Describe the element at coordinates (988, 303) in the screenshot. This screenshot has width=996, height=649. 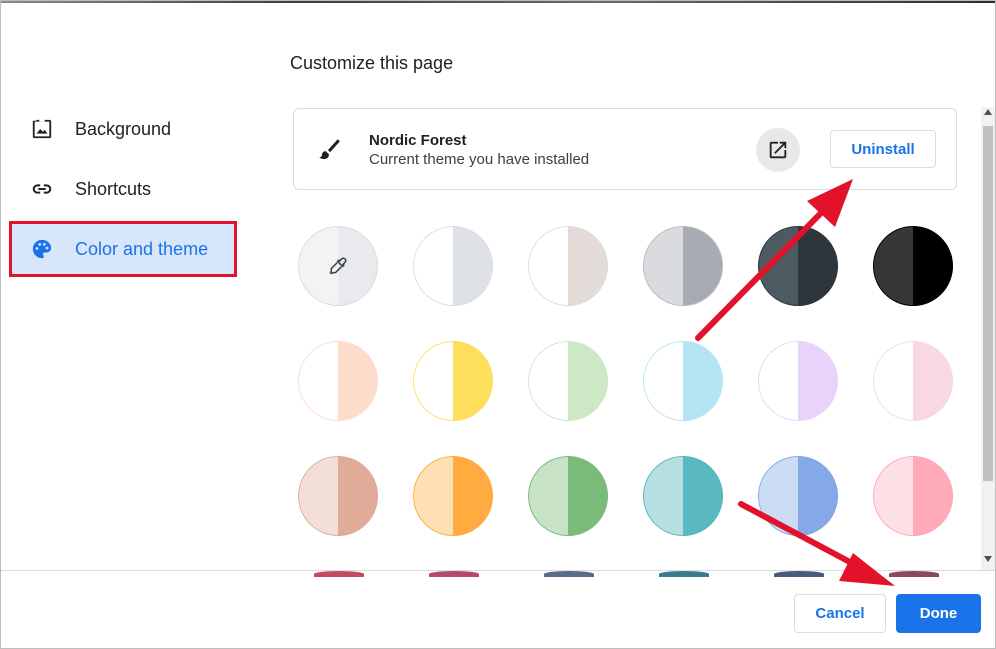
I see `scrollbar-thumb` at that location.